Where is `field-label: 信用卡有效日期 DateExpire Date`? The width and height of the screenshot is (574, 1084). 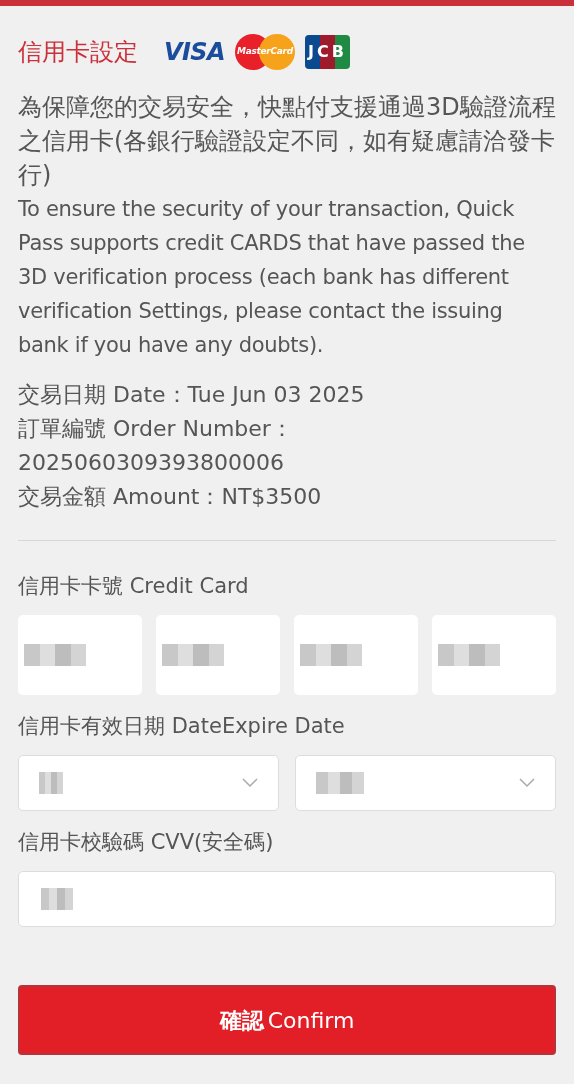 field-label: 信用卡有效日期 DateExpire Date is located at coordinates (181, 726).